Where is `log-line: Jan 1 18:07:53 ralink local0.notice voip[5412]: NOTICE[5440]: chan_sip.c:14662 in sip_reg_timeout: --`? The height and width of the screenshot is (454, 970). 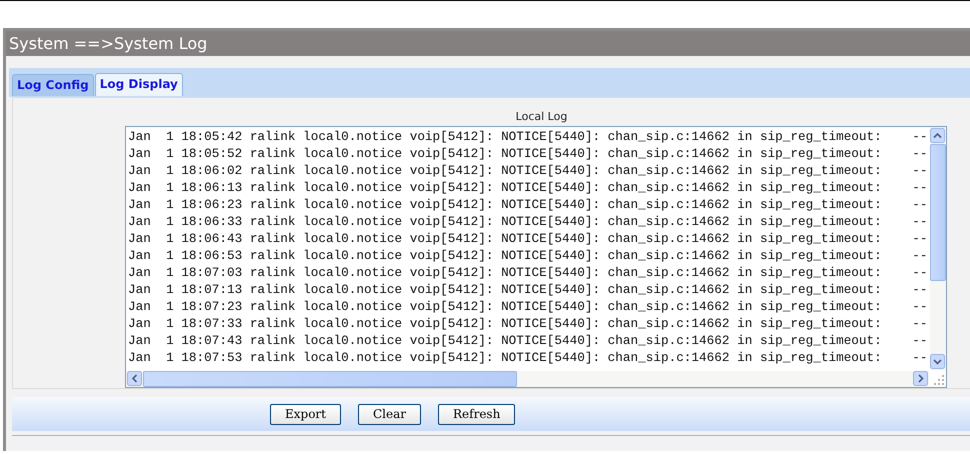
log-line: Jan 1 18:07:53 ralink local0.notice voip[5412]: NOTICE[5440]: chan_sip.c:14662 in sip_reg_timeout: -- is located at coordinates (528, 357).